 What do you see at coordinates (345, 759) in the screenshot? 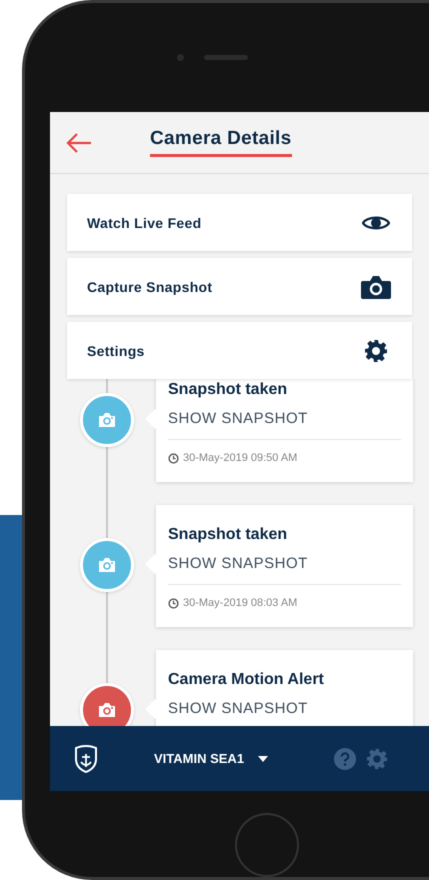
I see `help-icon` at bounding box center [345, 759].